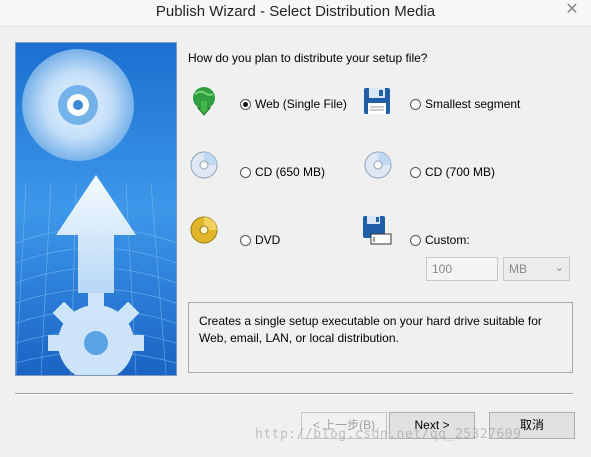 Image resolution: width=591 pixels, height=457 pixels. Describe the element at coordinates (559, 268) in the screenshot. I see `chevron-down-icon: ⌄` at that location.